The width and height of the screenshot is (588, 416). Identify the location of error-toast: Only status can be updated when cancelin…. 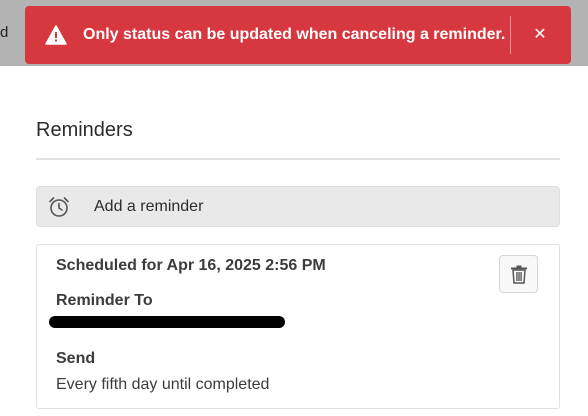
(298, 35).